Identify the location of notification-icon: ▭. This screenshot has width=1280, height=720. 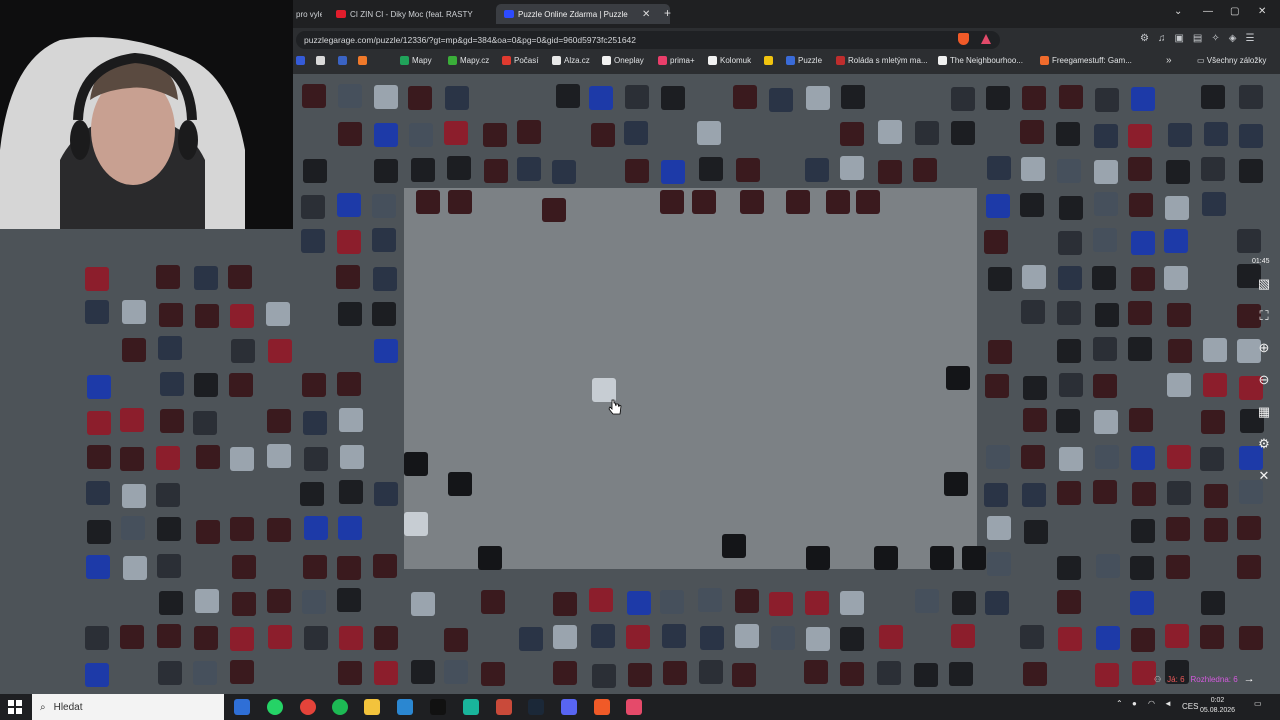
(1258, 703).